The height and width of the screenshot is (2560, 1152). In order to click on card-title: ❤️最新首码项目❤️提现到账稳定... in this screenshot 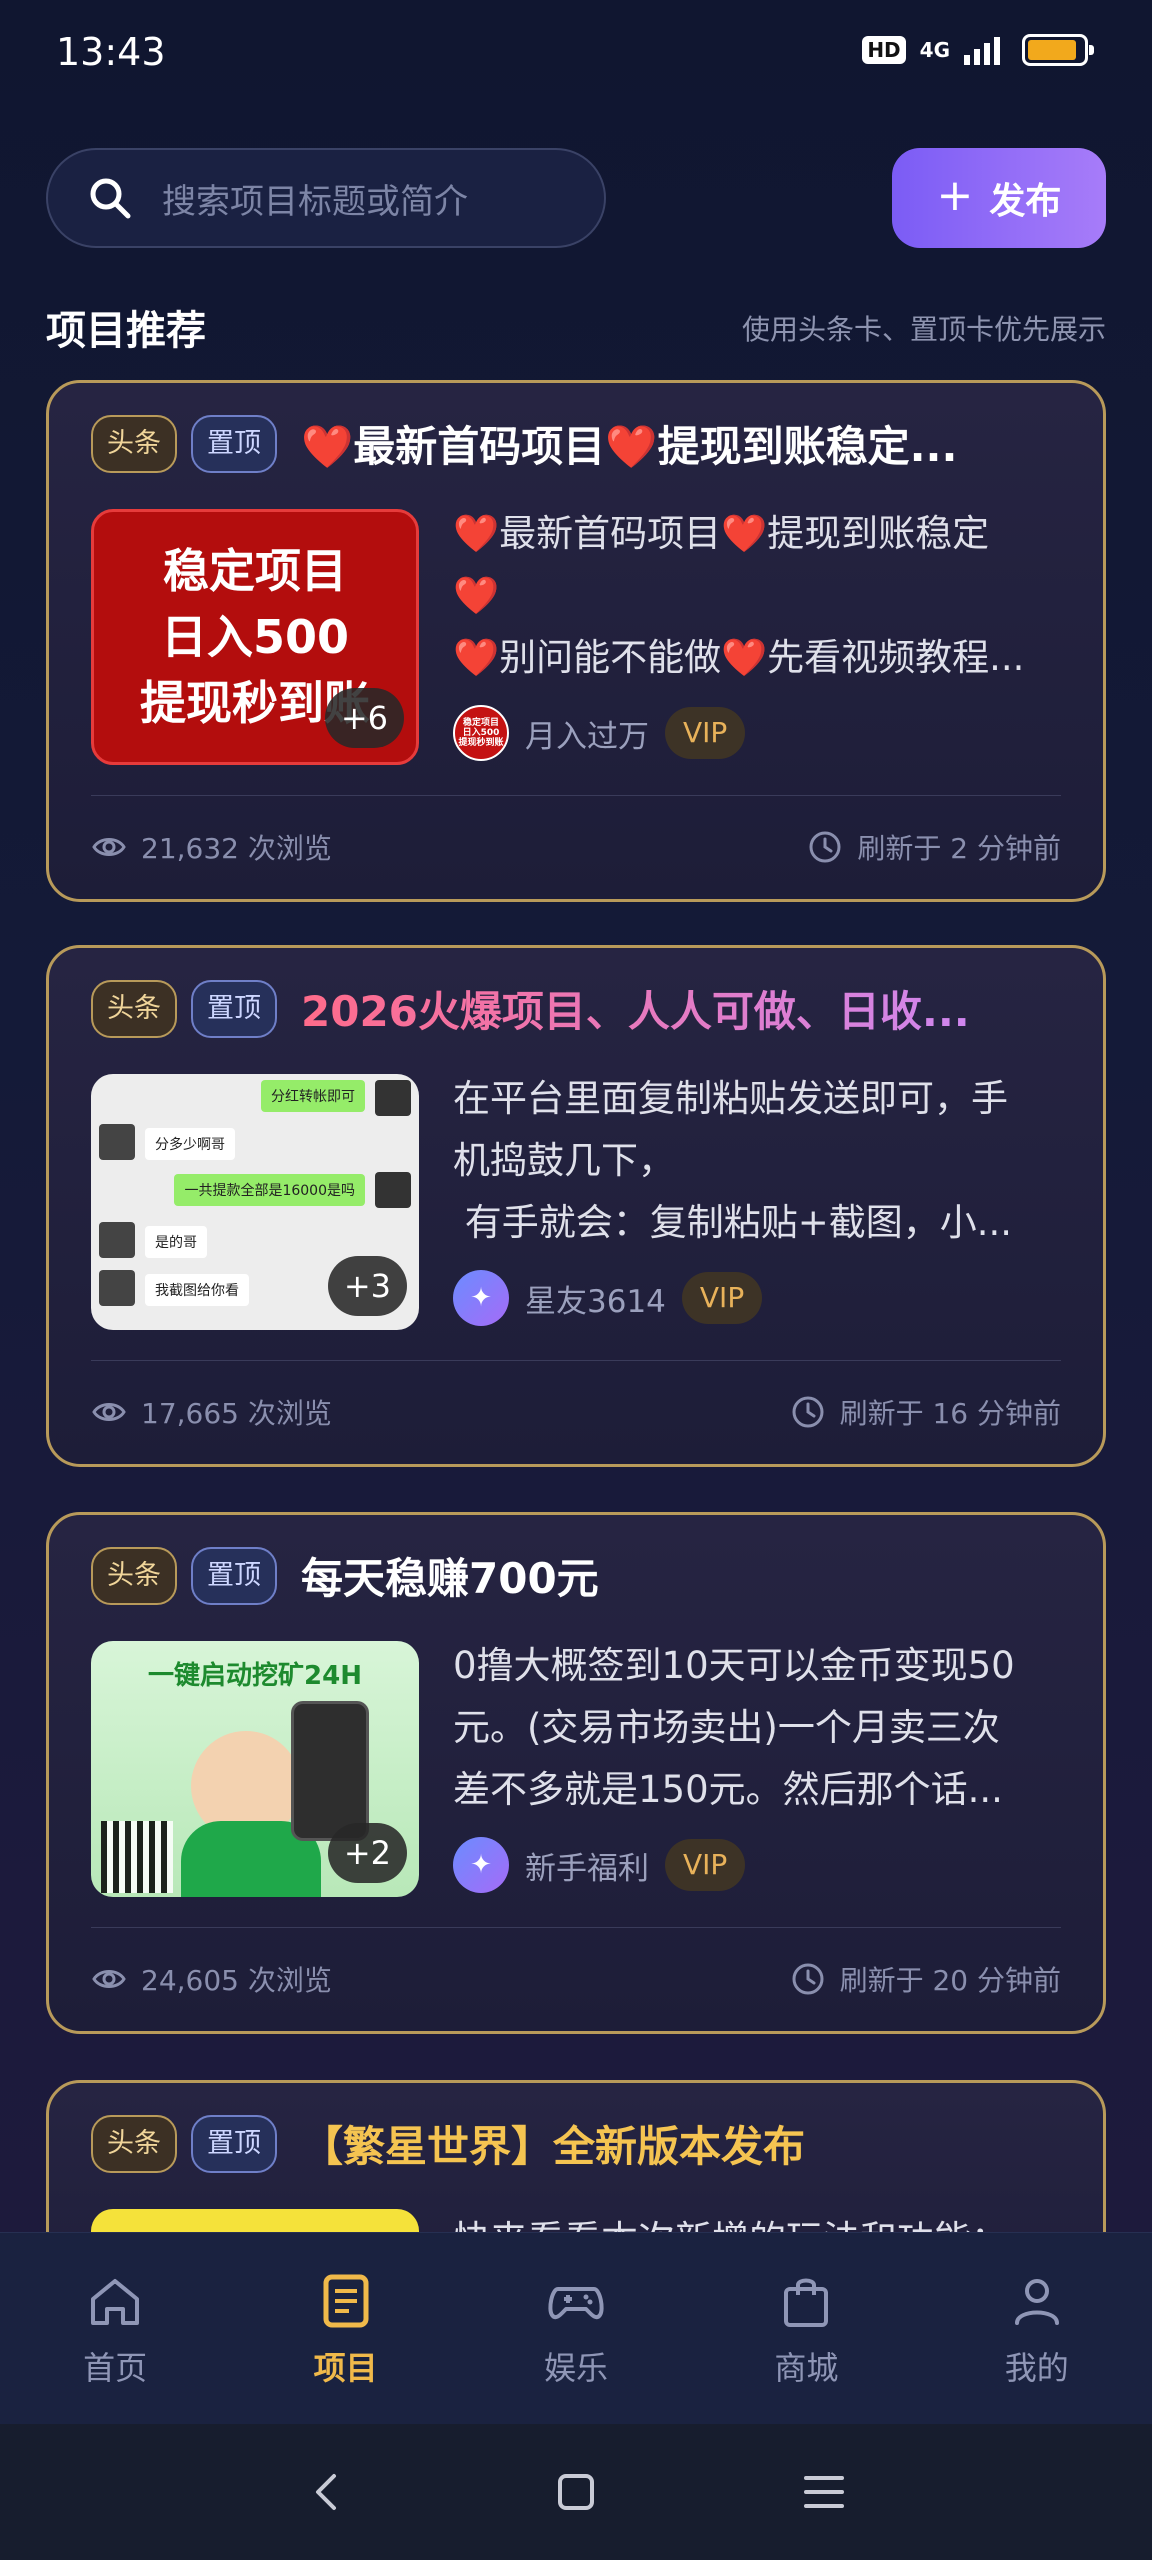, I will do `click(629, 446)`.